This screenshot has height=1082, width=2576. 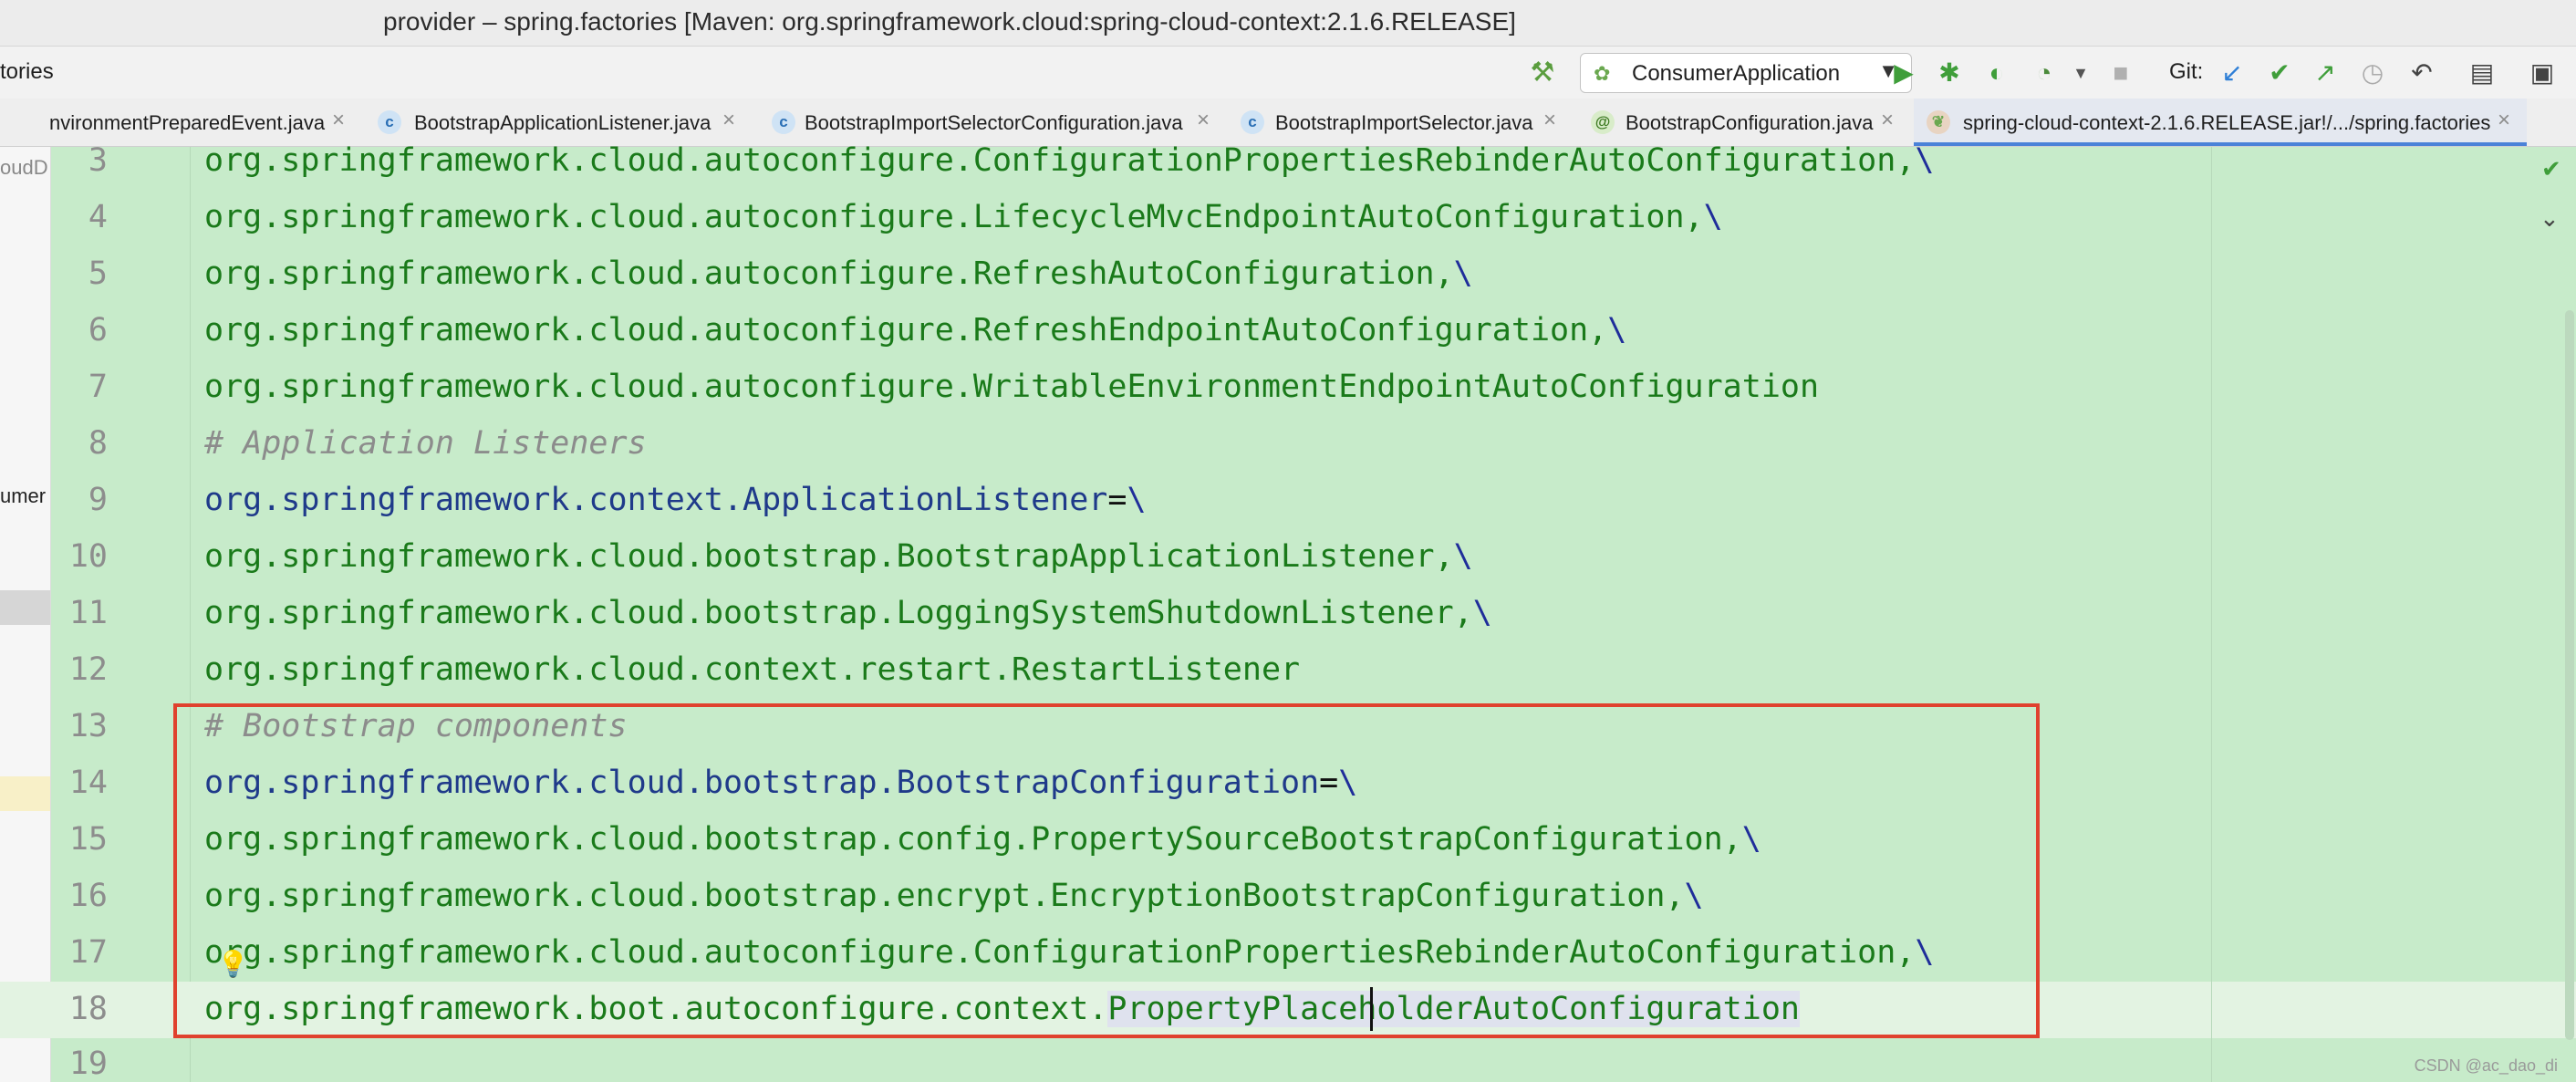 What do you see at coordinates (1117, 500) in the screenshot?
I see `equals-sign: =` at bounding box center [1117, 500].